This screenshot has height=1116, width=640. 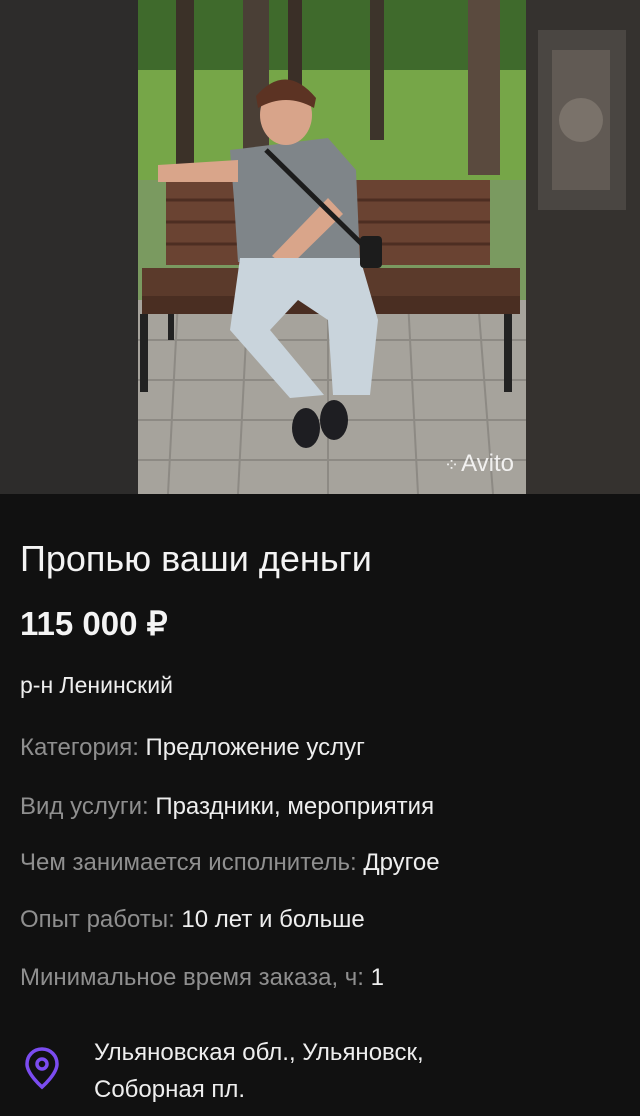 What do you see at coordinates (83, 747) in the screenshot?
I see `param-label: Категория:` at bounding box center [83, 747].